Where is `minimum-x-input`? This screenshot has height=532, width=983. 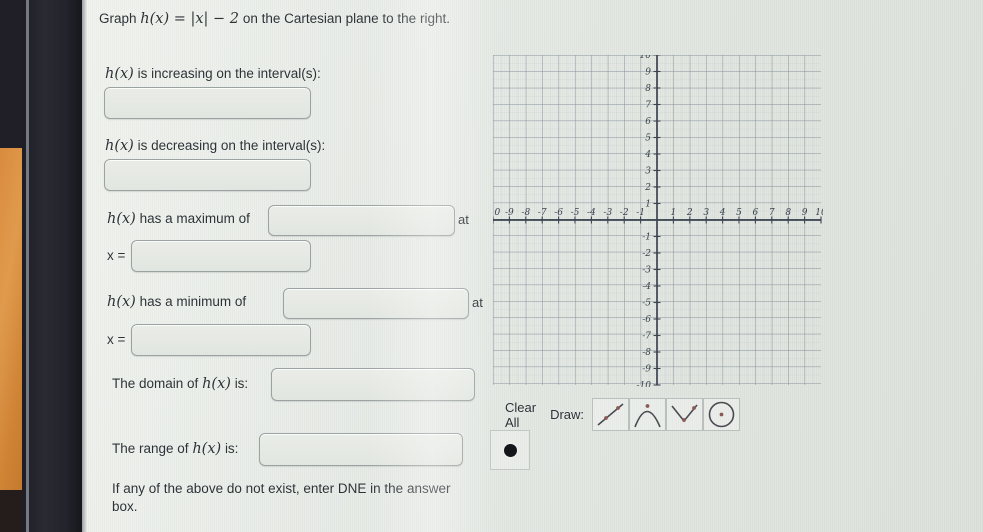
minimum-x-input is located at coordinates (221, 340).